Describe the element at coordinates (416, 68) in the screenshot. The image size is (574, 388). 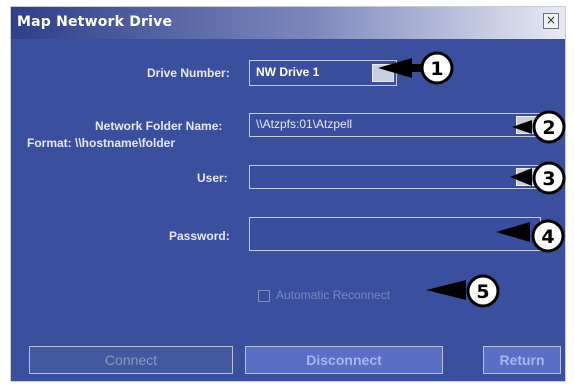
I see `callout-1: 1` at that location.